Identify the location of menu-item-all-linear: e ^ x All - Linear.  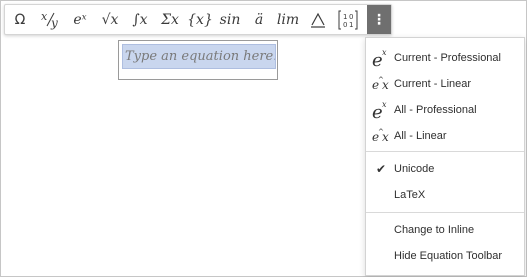
(445, 136).